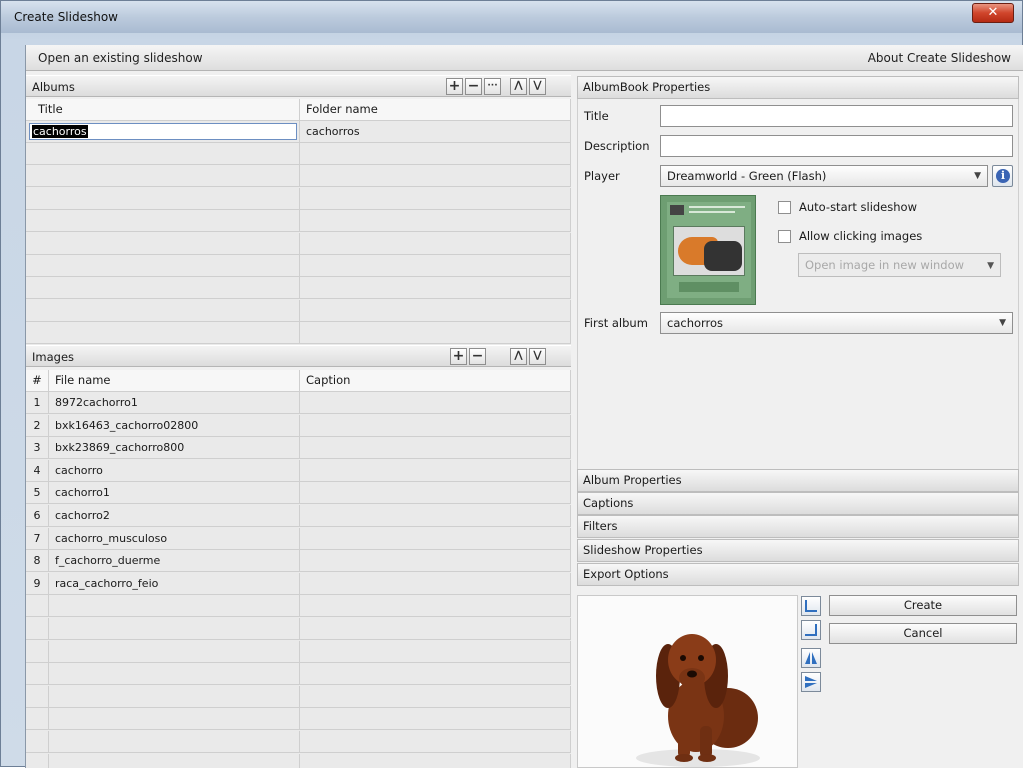  Describe the element at coordinates (174, 493) in the screenshot. I see `image-file-name-cell: cachorro1` at that location.